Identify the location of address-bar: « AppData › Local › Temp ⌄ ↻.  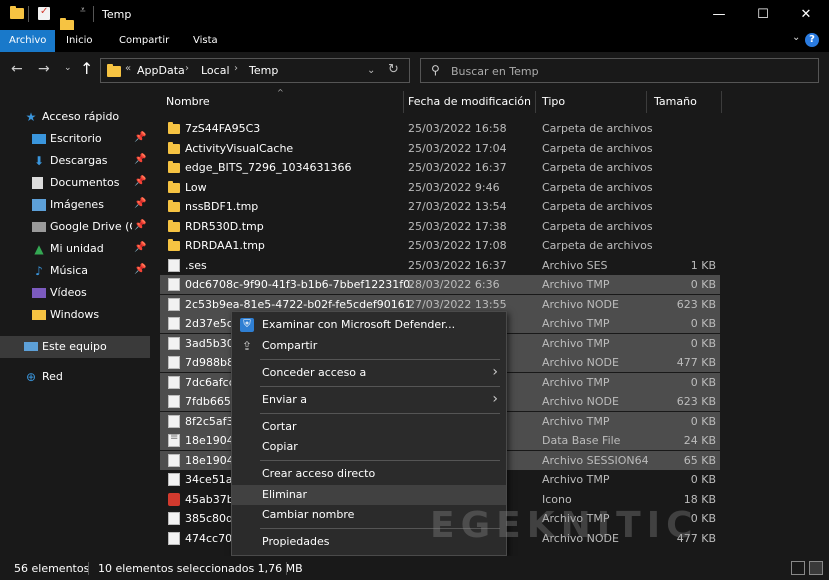
(255, 70).